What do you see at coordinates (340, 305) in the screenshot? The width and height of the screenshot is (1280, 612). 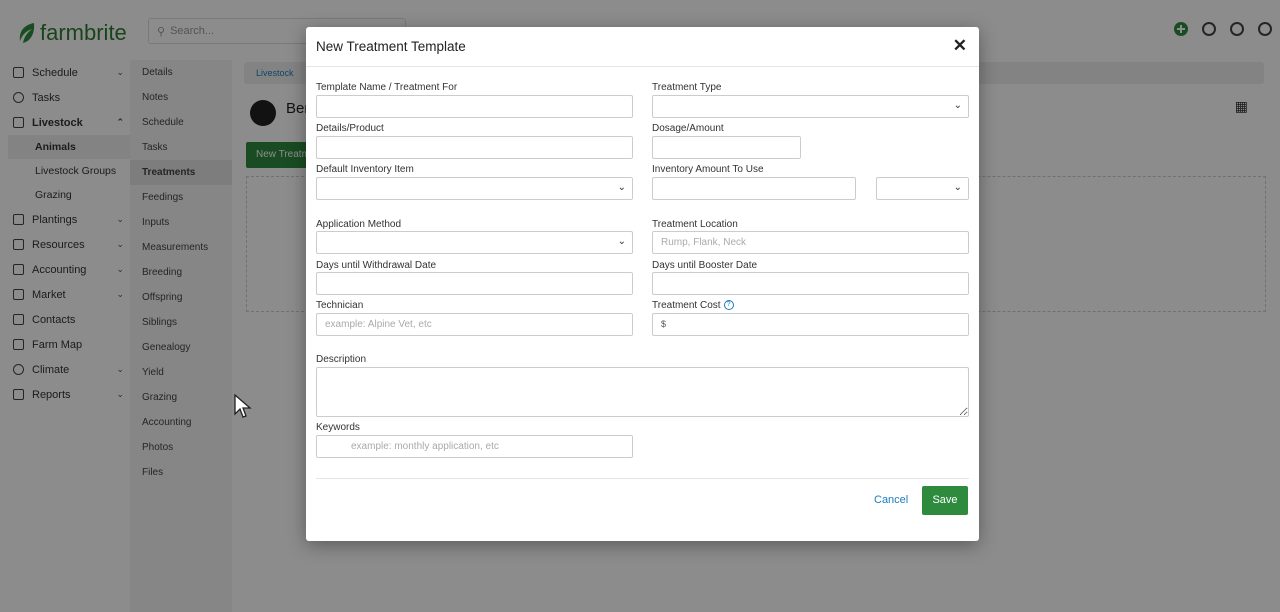 I see `technician-label: Technician` at bounding box center [340, 305].